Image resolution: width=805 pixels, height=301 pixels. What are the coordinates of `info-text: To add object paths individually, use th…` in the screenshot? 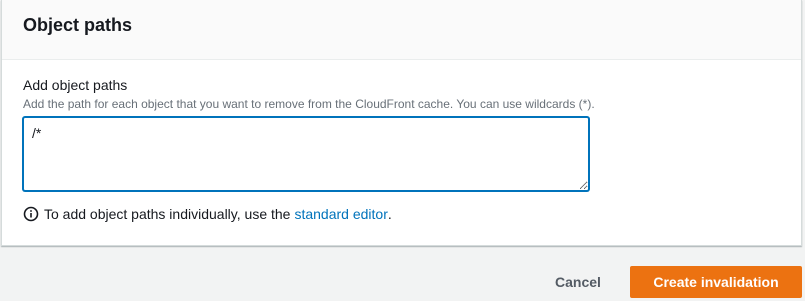 It's located at (167, 214).